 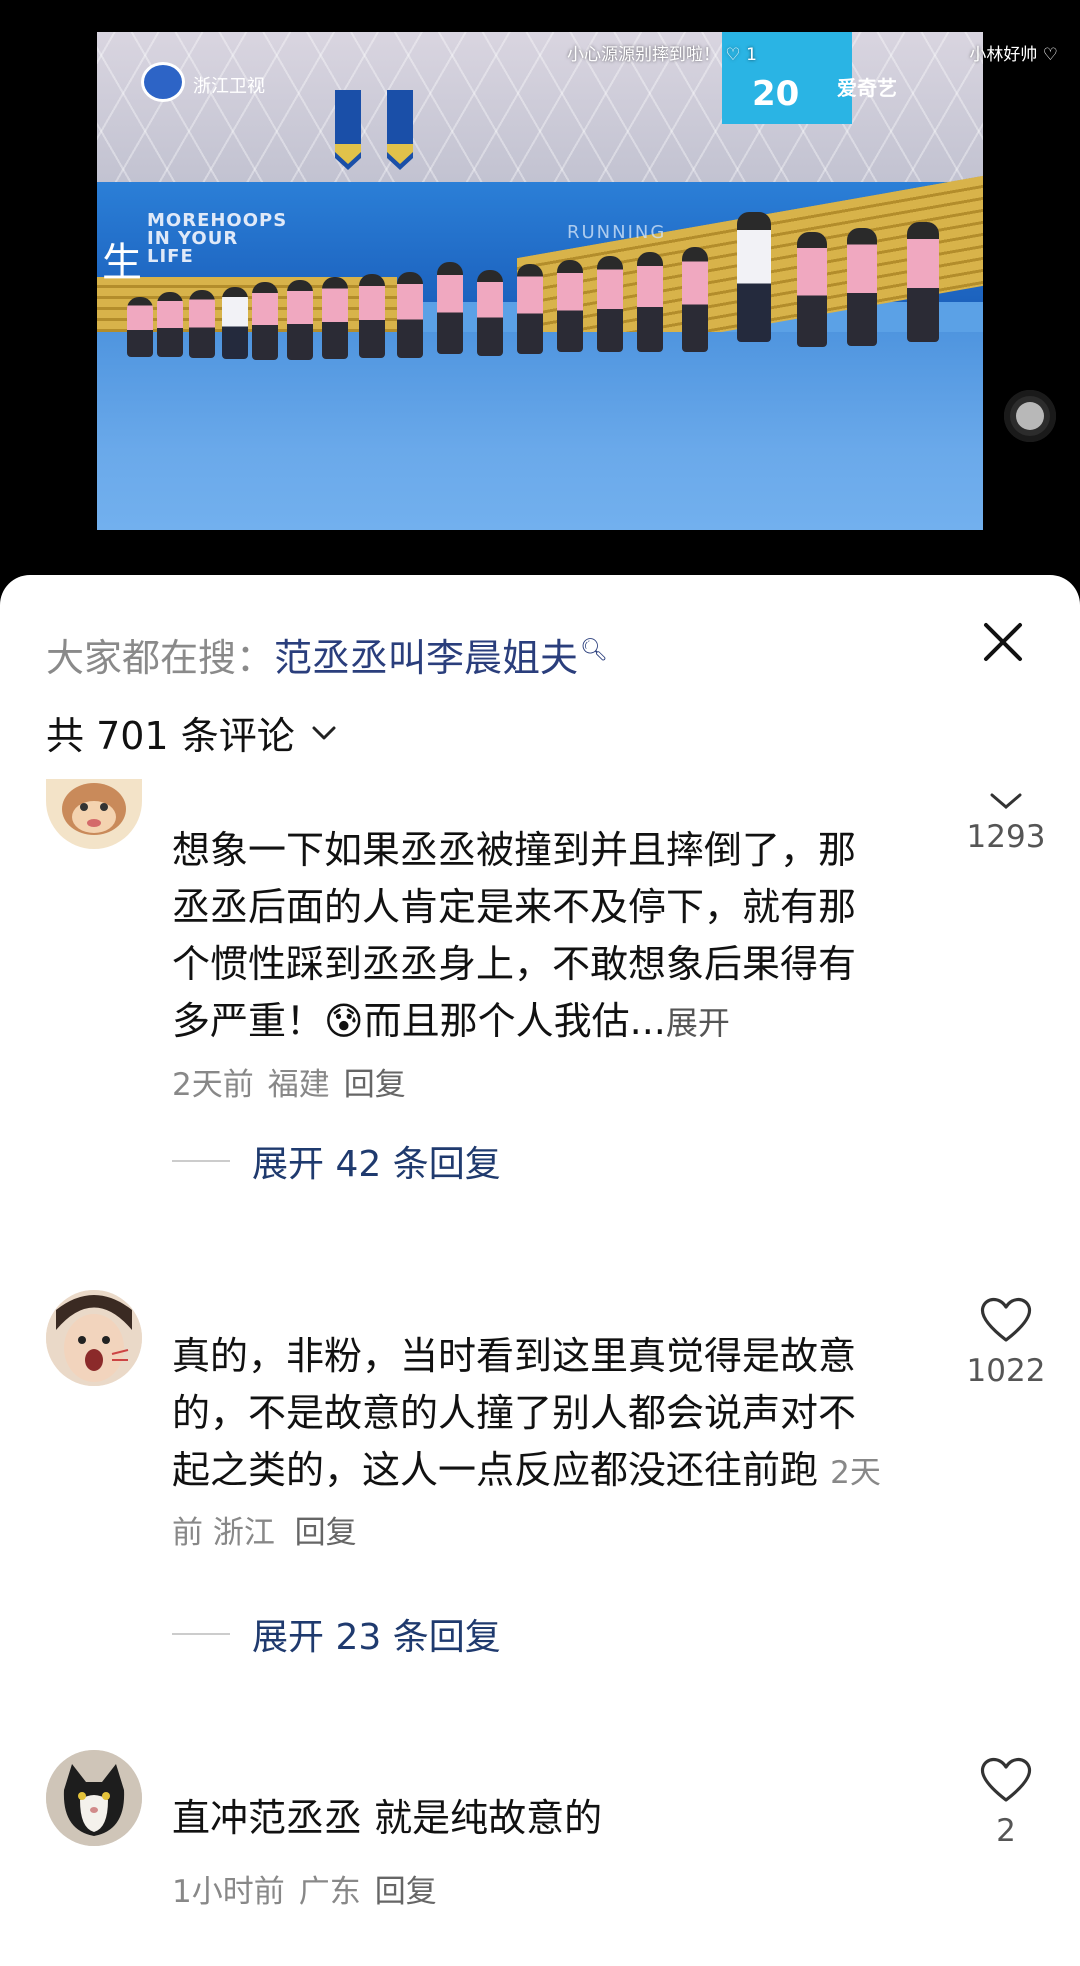 I want to click on like-button: 1022, so click(x=1006, y=1342).